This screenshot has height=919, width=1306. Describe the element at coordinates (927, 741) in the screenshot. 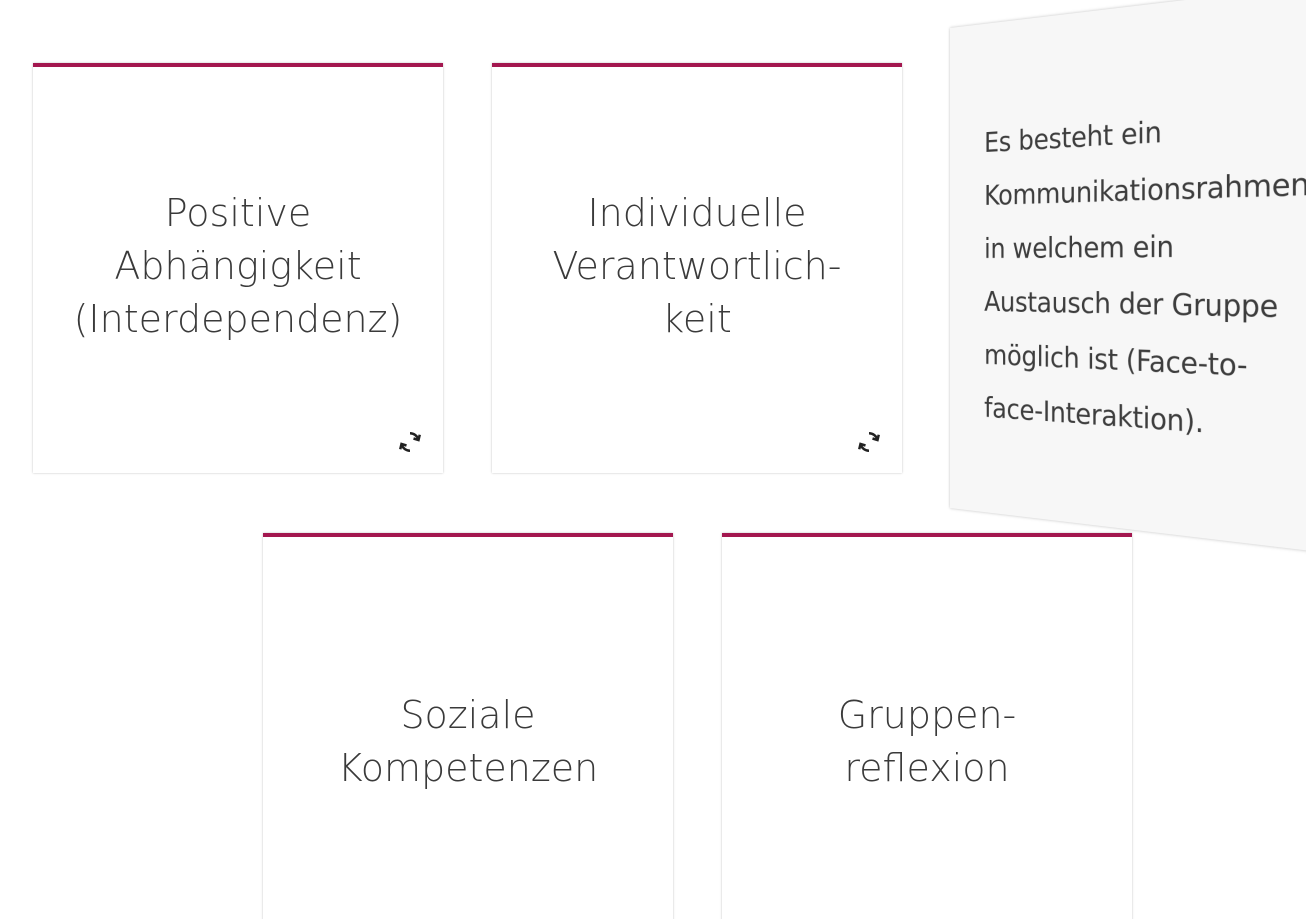

I see `card-title: Gruppen- reflexion` at that location.